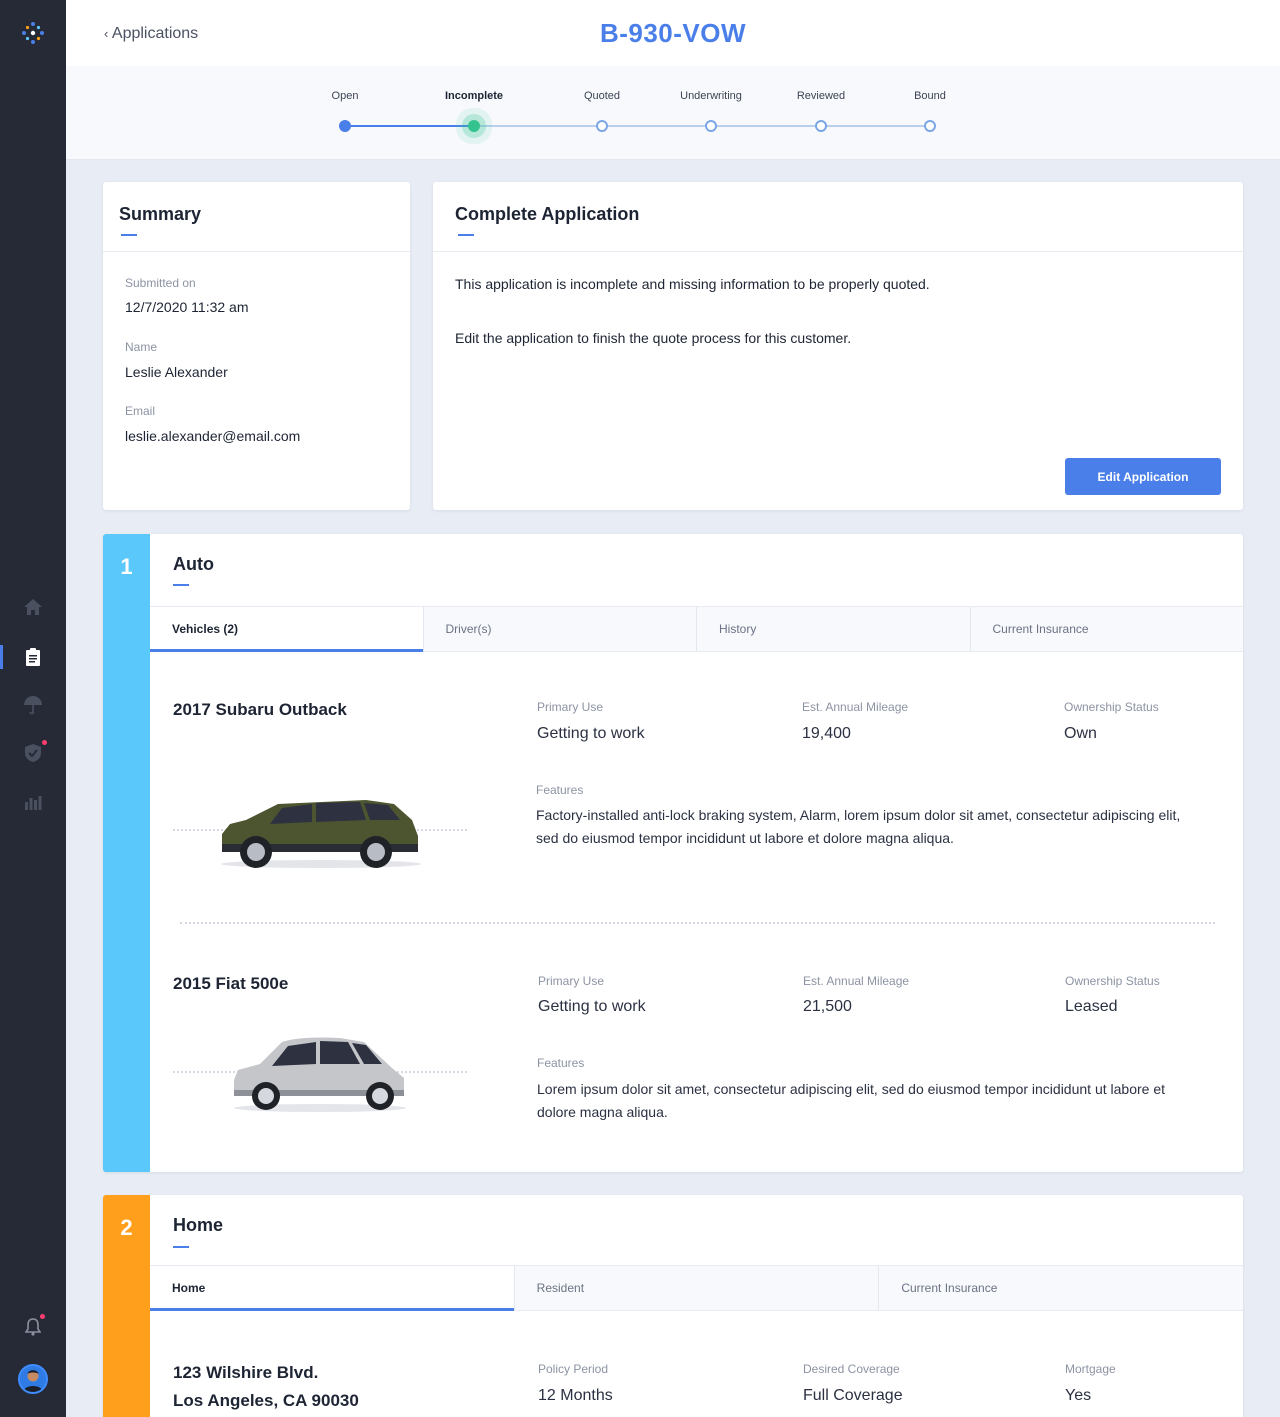 The image size is (1280, 1417). I want to click on step-dot-incomplete, so click(474, 126).